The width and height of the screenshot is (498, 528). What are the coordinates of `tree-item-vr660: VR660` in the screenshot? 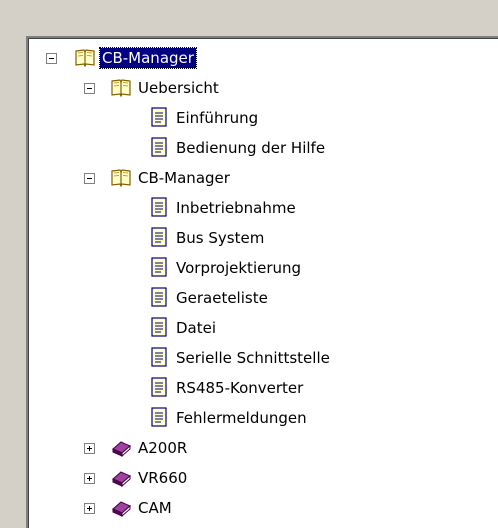 It's located at (162, 478).